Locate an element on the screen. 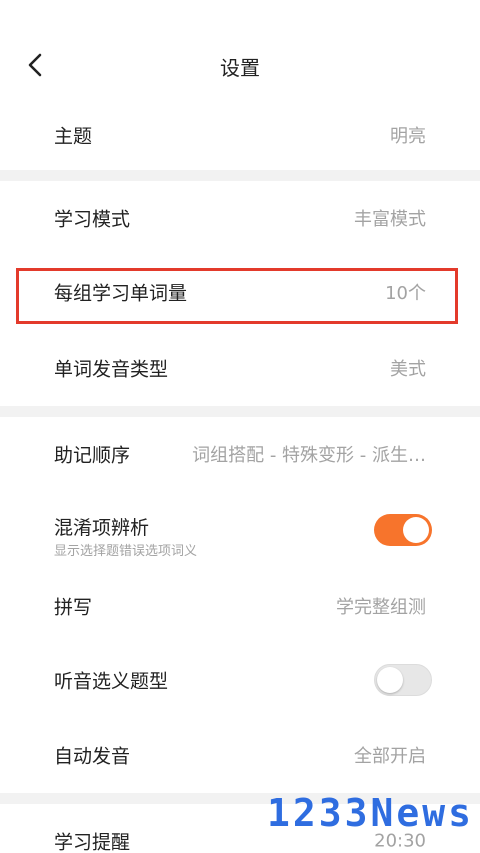 The height and width of the screenshot is (853, 480). confusion-toggle is located at coordinates (403, 530).